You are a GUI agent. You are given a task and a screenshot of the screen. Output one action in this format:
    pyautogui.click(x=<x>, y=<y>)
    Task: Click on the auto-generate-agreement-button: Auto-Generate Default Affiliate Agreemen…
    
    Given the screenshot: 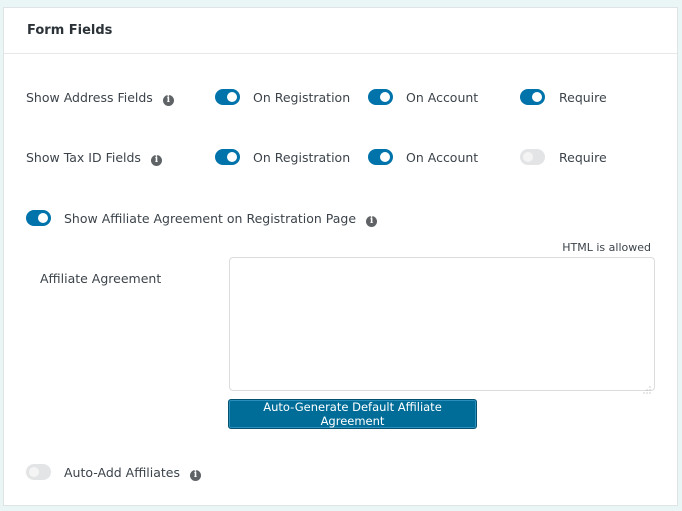 What is the action you would take?
    pyautogui.click(x=352, y=414)
    